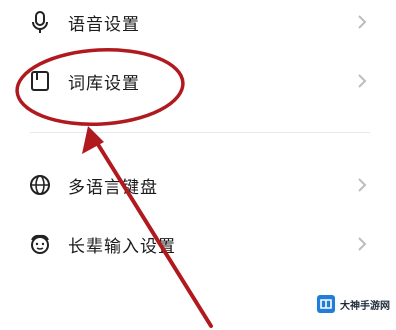  Describe the element at coordinates (365, 306) in the screenshot. I see `watermark-text: 大神手游网` at that location.